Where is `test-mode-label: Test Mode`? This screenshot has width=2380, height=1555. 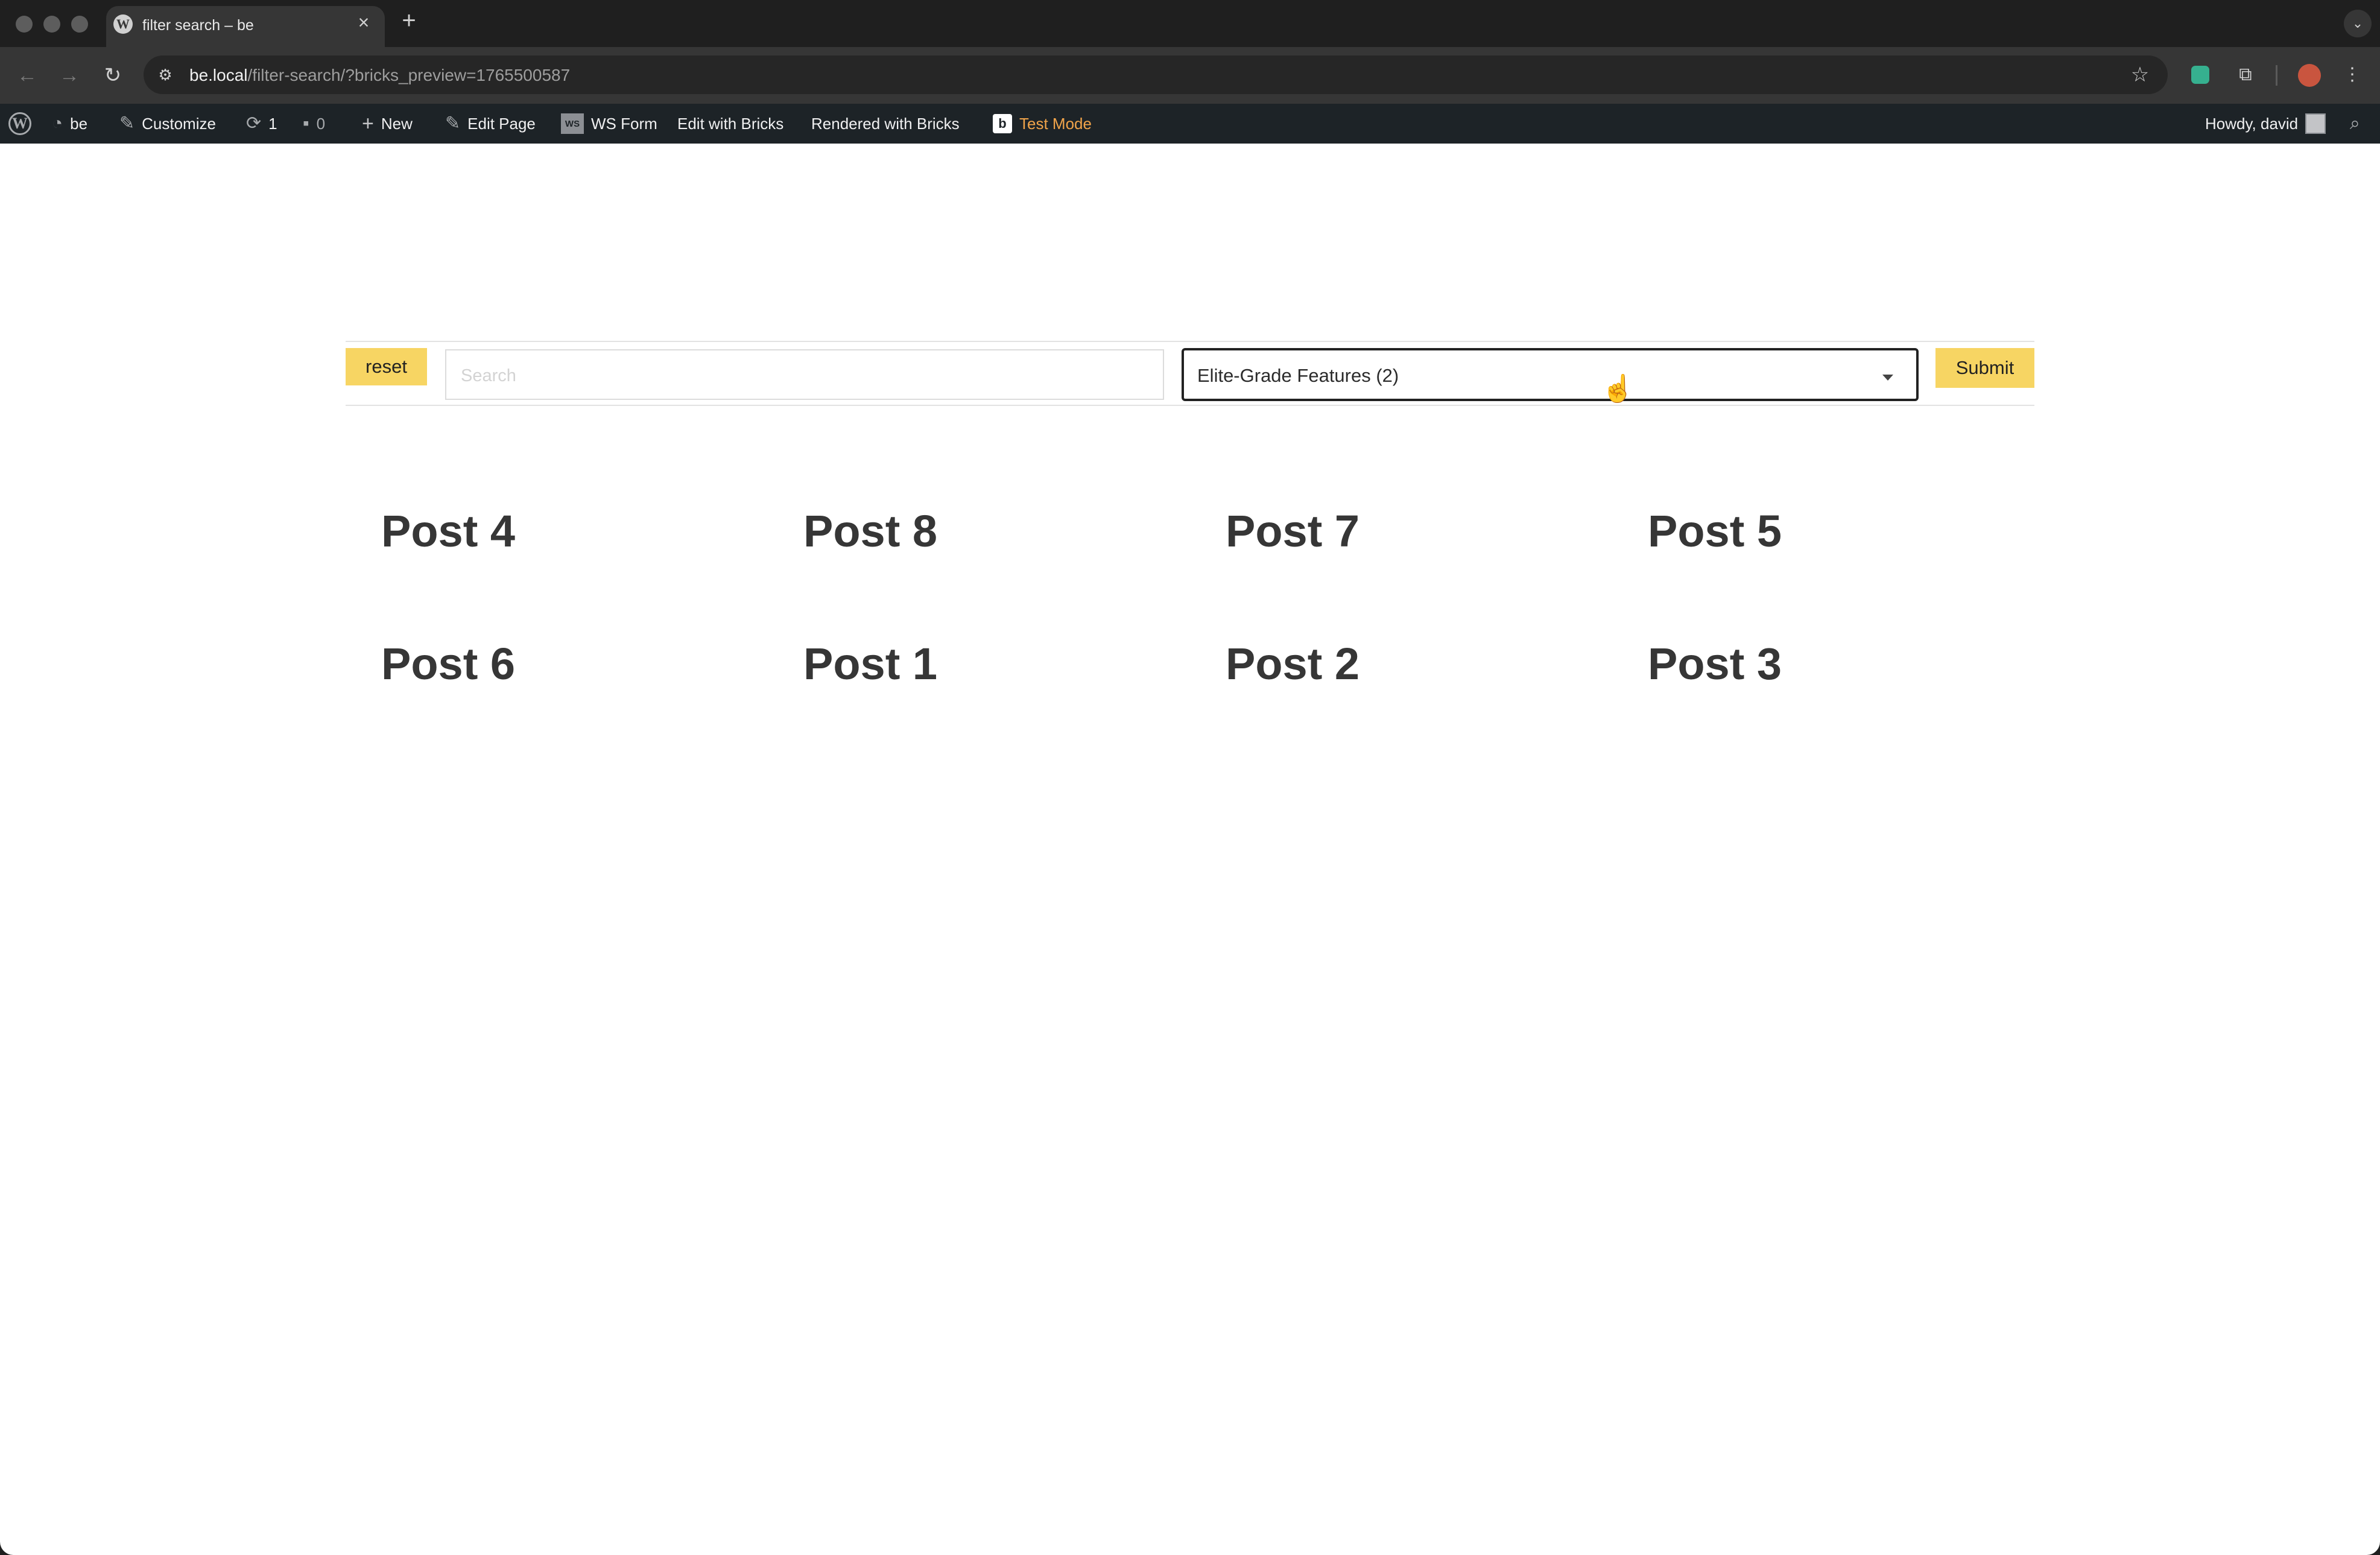 test-mode-label: Test Mode is located at coordinates (1055, 123).